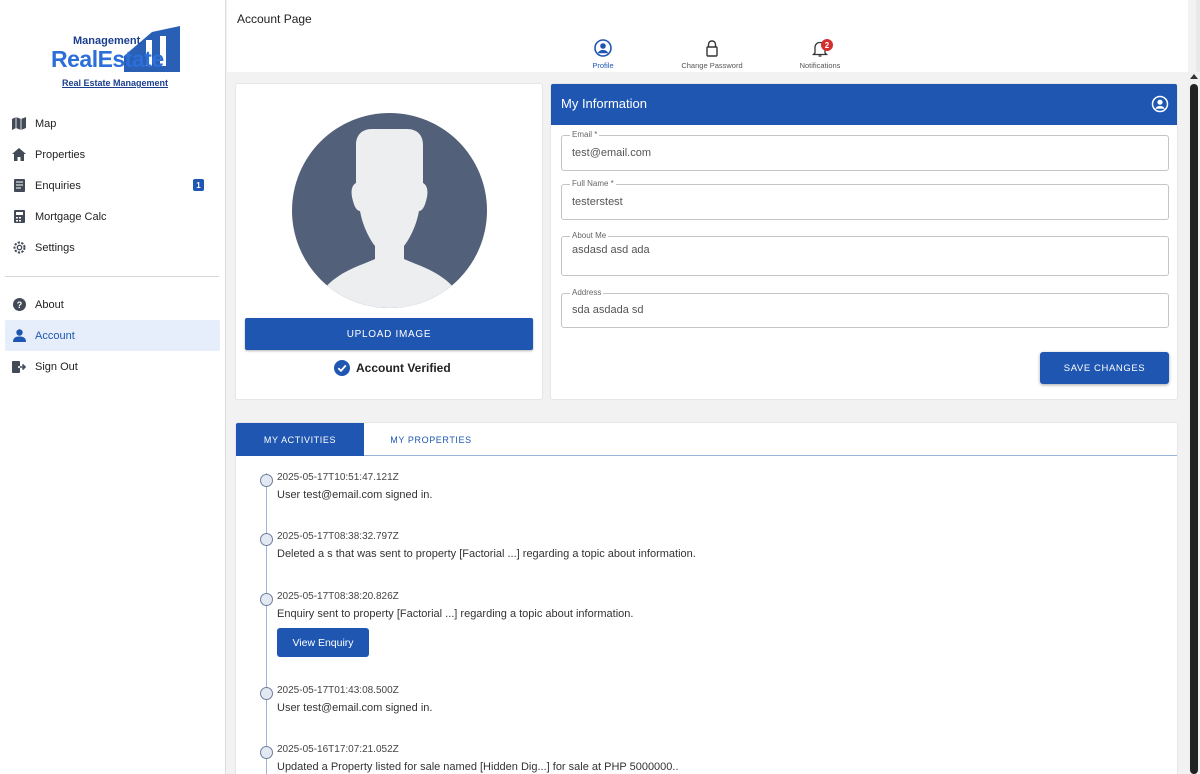 Image resolution: width=1200 pixels, height=774 pixels. What do you see at coordinates (19, 367) in the screenshot?
I see `logout-icon` at bounding box center [19, 367].